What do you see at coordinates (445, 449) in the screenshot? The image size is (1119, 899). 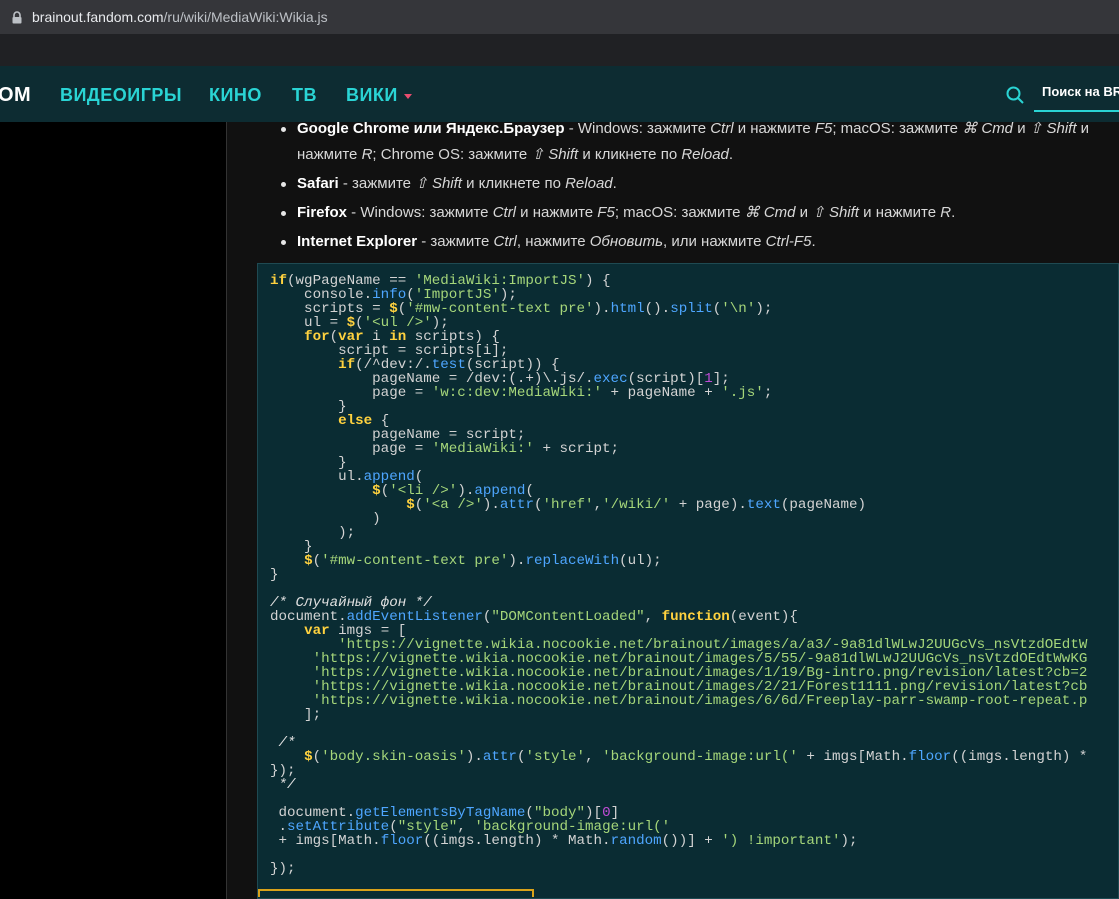 I see `code-line: page = 'MediaWiki:' + script;` at bounding box center [445, 449].